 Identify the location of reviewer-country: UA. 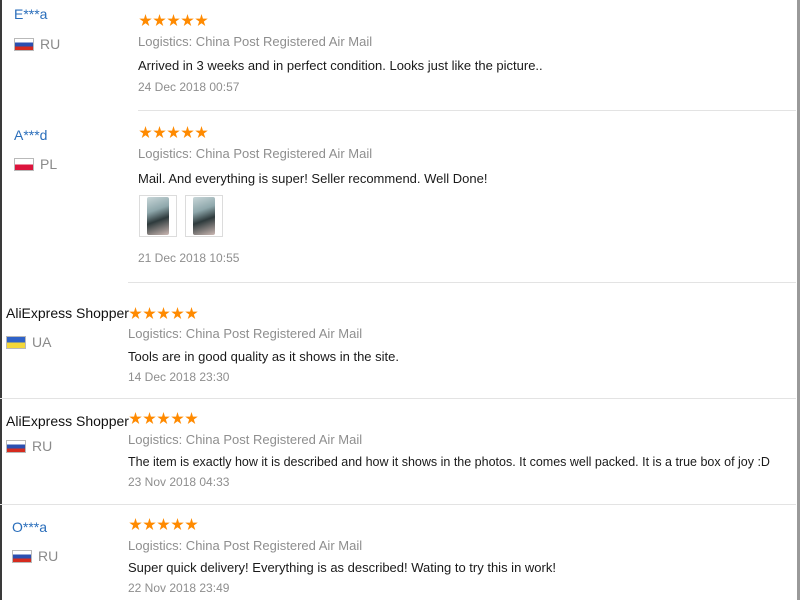
(28, 342).